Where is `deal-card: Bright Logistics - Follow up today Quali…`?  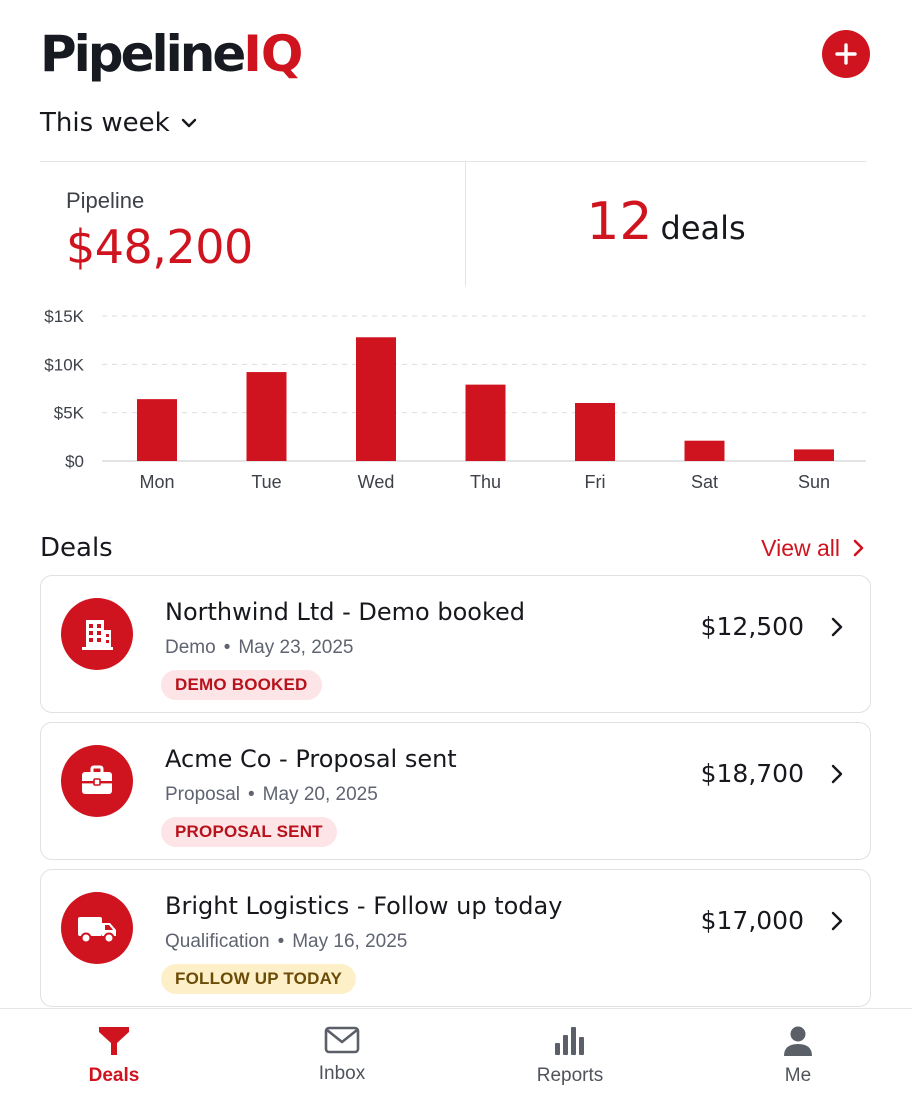
deal-card: Bright Logistics - Follow up today Quali… is located at coordinates (455, 938).